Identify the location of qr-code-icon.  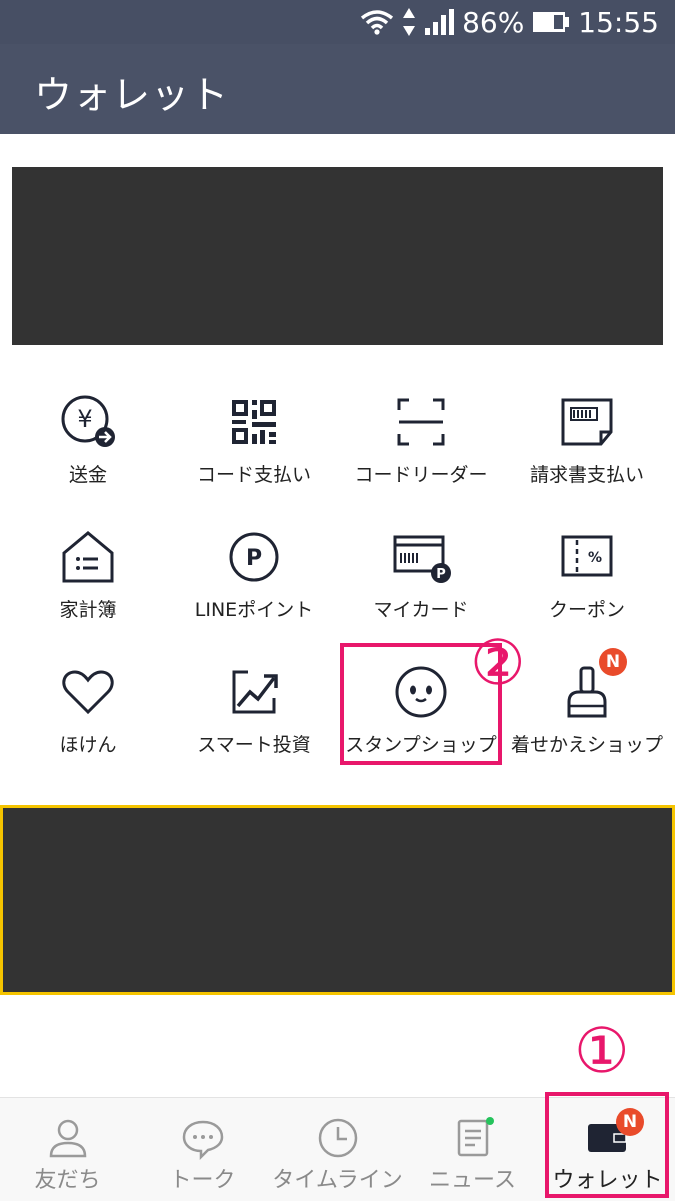
(254, 422).